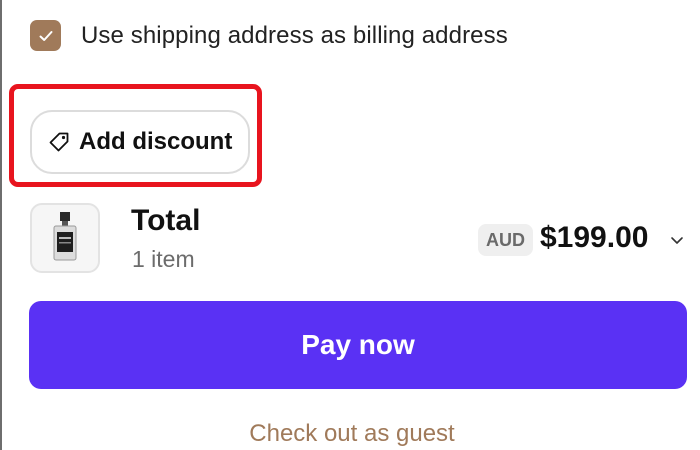 The height and width of the screenshot is (450, 700). I want to click on product-thumbnail, so click(65, 238).